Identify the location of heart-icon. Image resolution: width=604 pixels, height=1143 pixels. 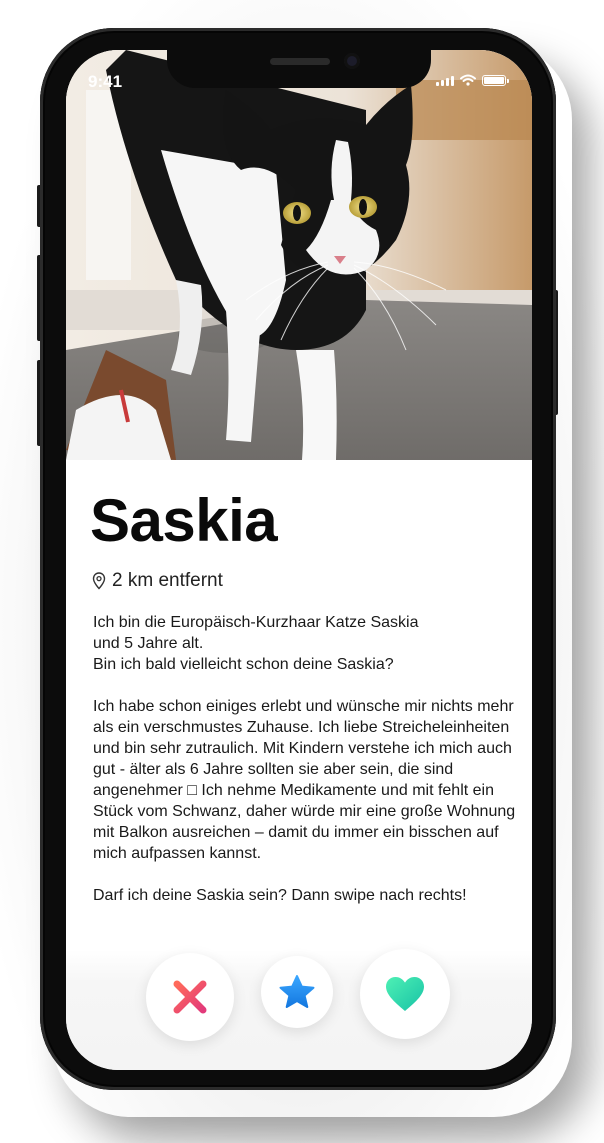
(405, 994).